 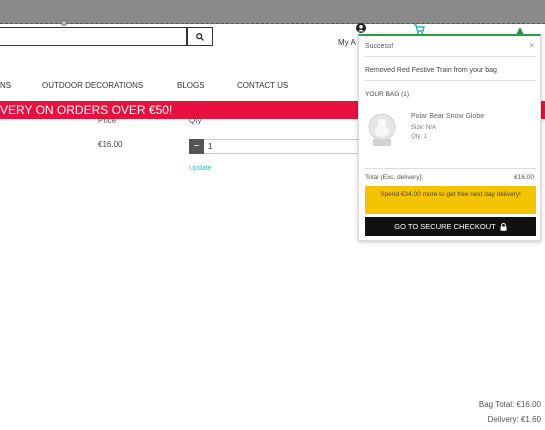 What do you see at coordinates (92, 85) in the screenshot?
I see `nav-item-outdoor-decorations: OUTDOOR DECORATIONS` at bounding box center [92, 85].